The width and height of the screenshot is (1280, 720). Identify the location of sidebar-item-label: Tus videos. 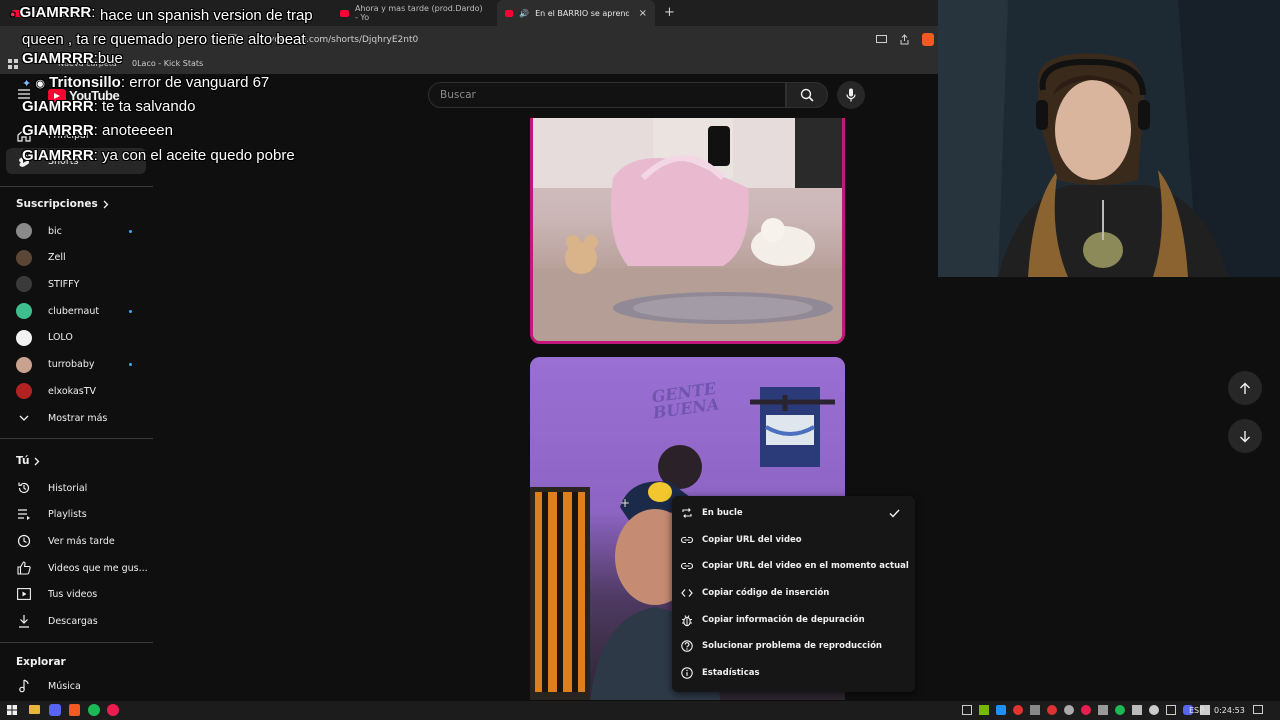
(73, 594).